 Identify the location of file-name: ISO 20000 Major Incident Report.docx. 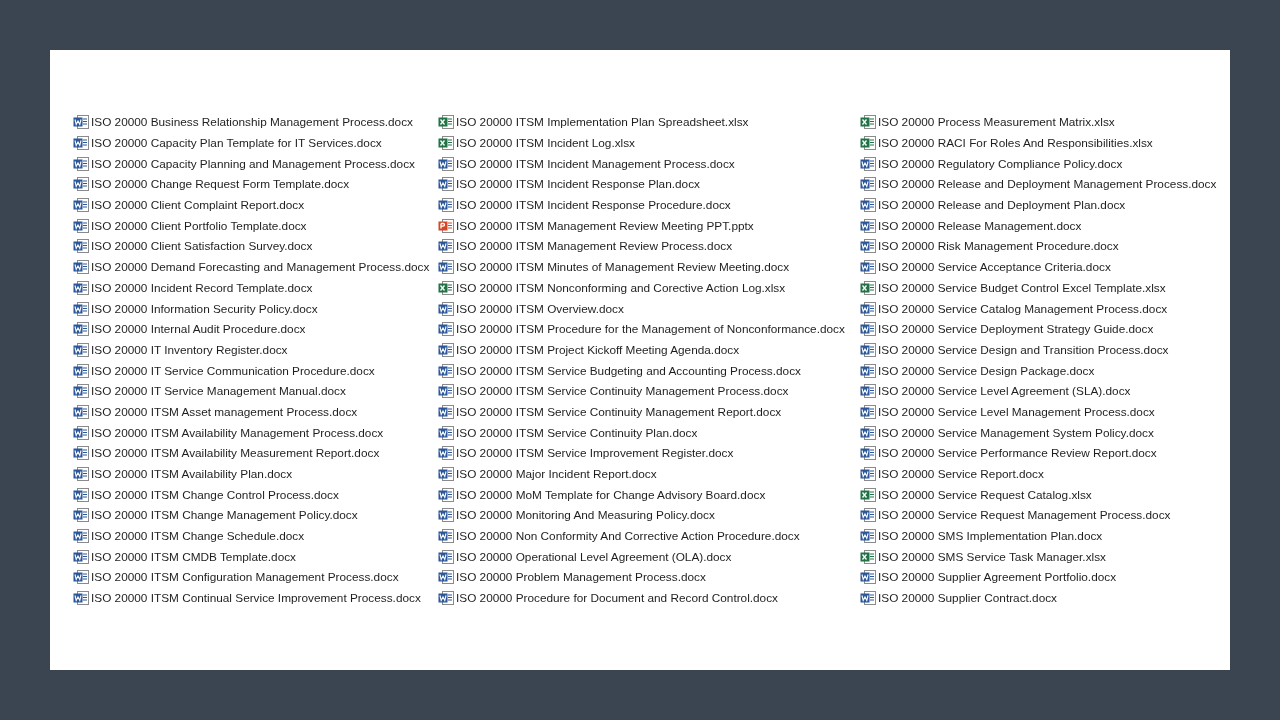
(556, 474).